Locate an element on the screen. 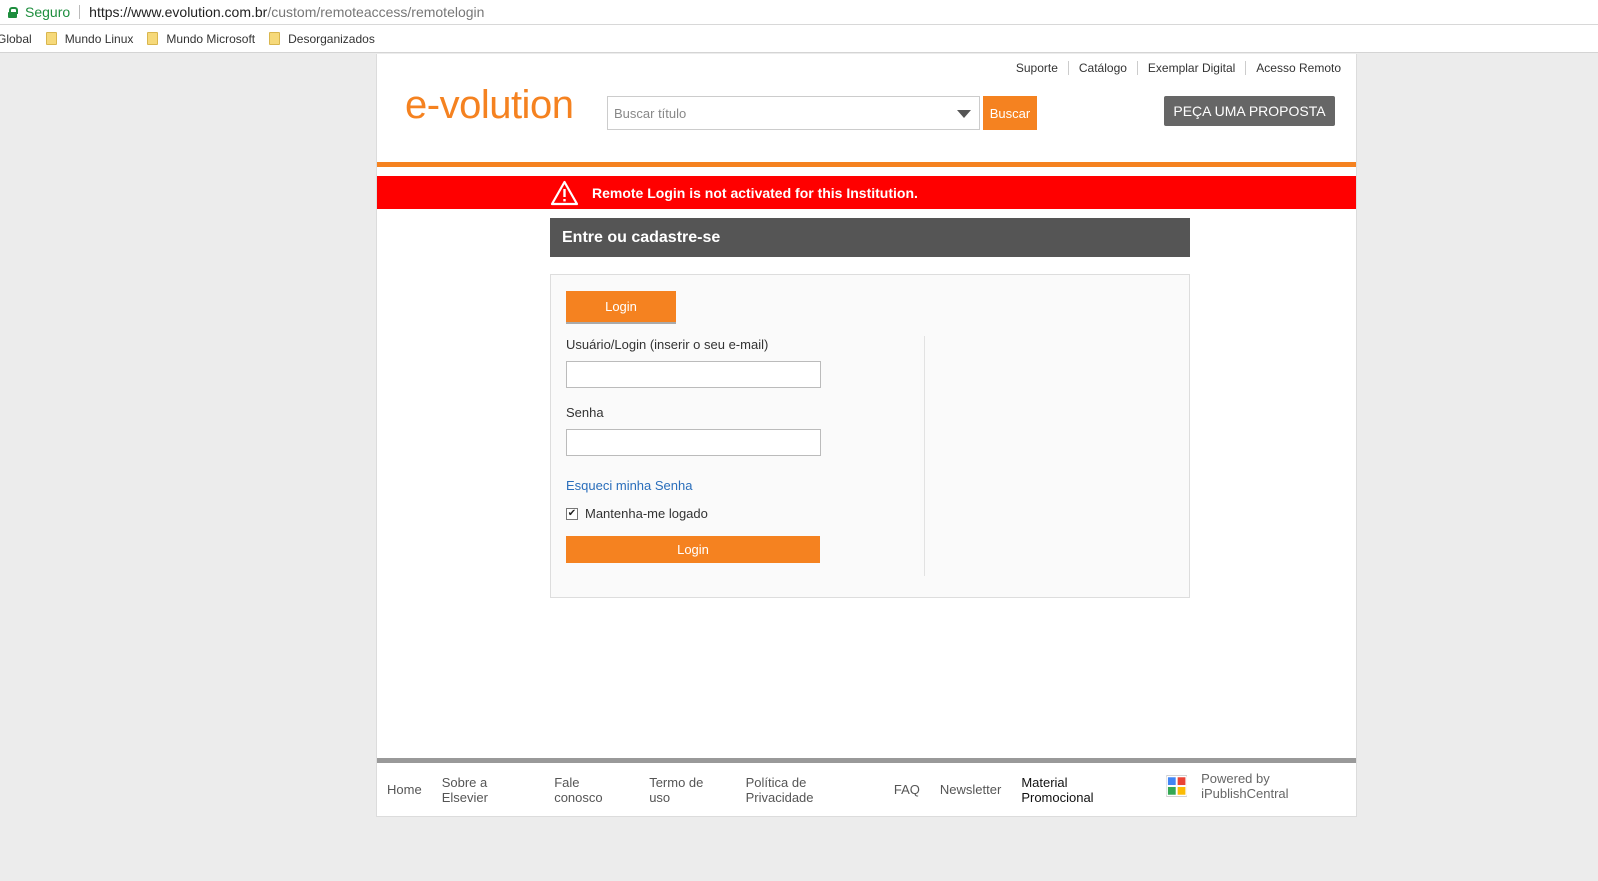  footer-link-home: Home is located at coordinates (404, 789).